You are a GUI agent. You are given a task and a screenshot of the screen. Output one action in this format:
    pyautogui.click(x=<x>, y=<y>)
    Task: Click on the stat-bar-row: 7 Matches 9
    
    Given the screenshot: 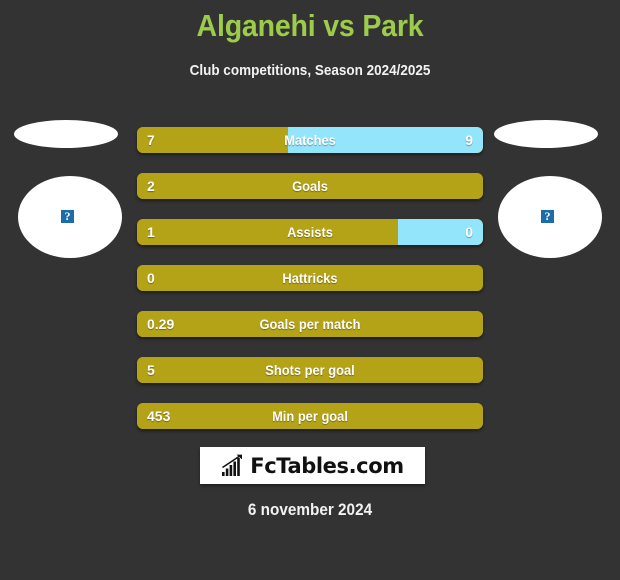 What is the action you would take?
    pyautogui.click(x=310, y=140)
    